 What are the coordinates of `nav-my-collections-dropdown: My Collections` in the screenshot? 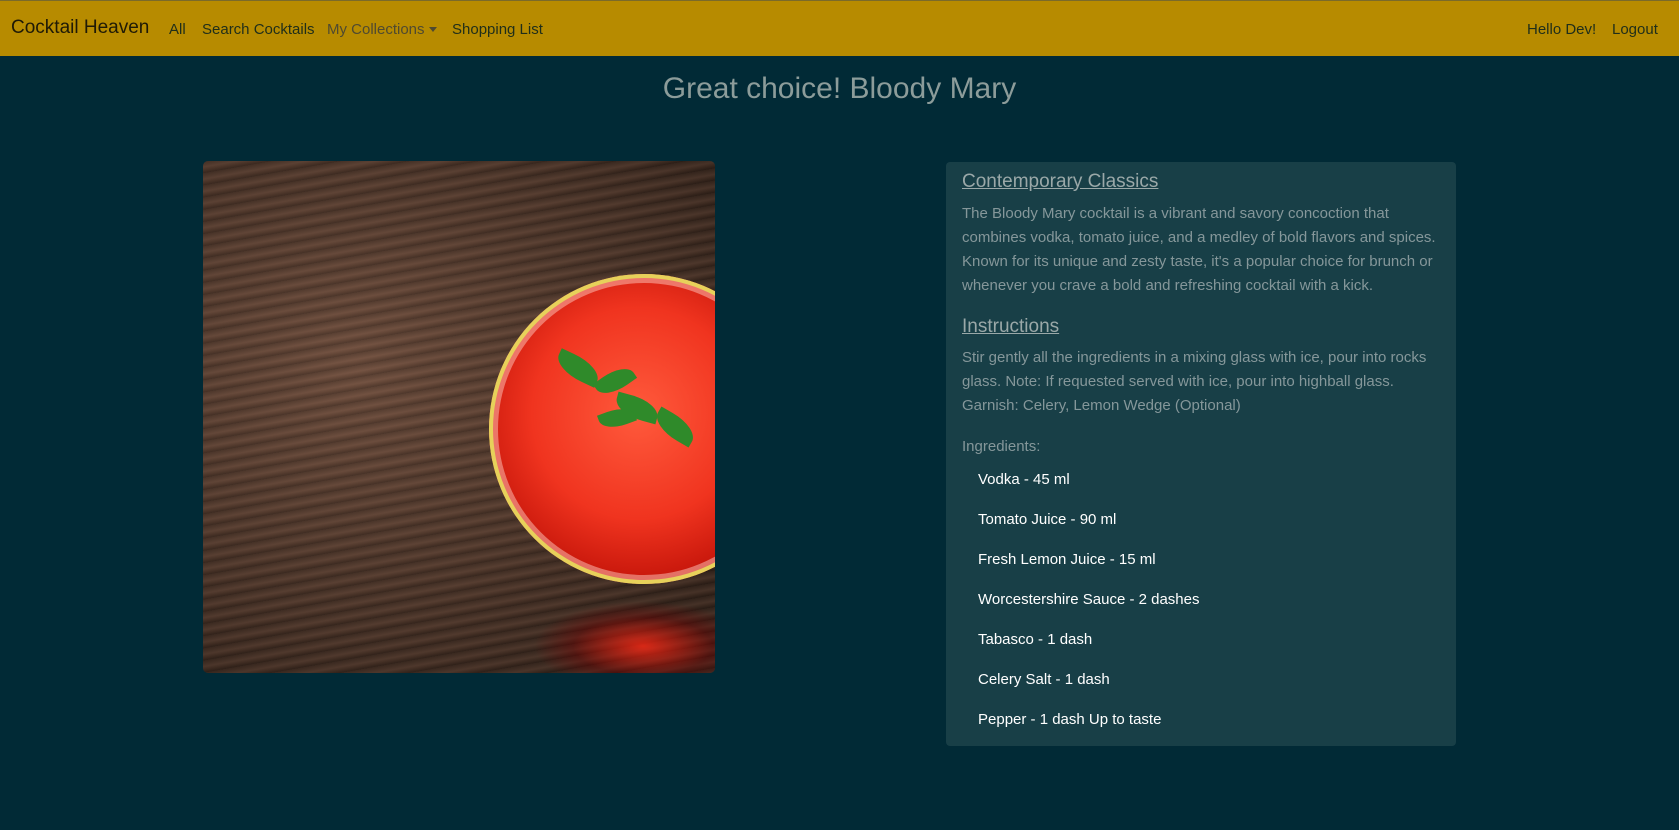 It's located at (382, 29).